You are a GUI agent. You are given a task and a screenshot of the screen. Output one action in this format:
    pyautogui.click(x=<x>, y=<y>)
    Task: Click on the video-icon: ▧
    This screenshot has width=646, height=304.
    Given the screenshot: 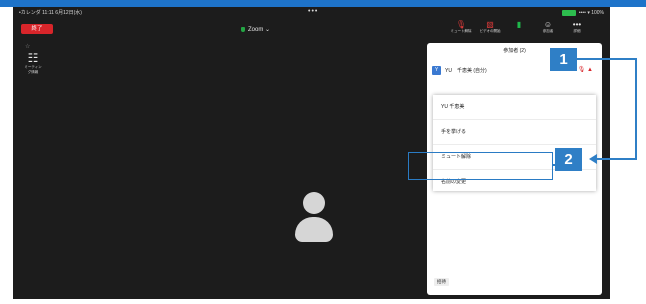 What is the action you would take?
    pyautogui.click(x=490, y=24)
    